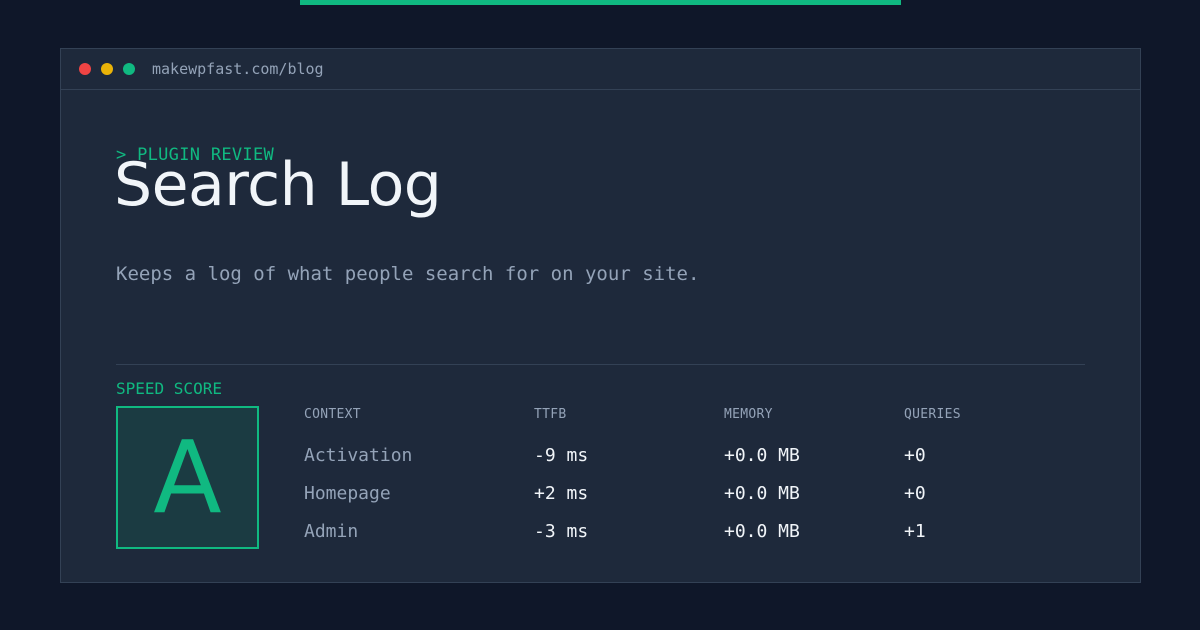 This screenshot has height=630, width=1200. I want to click on section-divider, so click(600, 364).